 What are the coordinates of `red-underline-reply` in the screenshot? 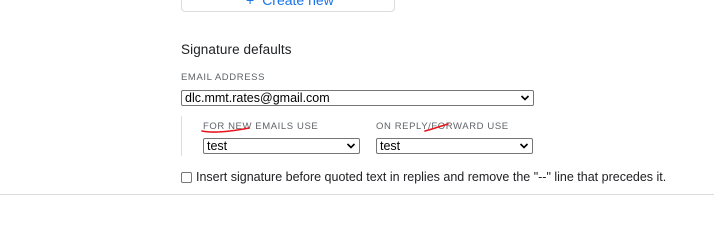 It's located at (436, 127).